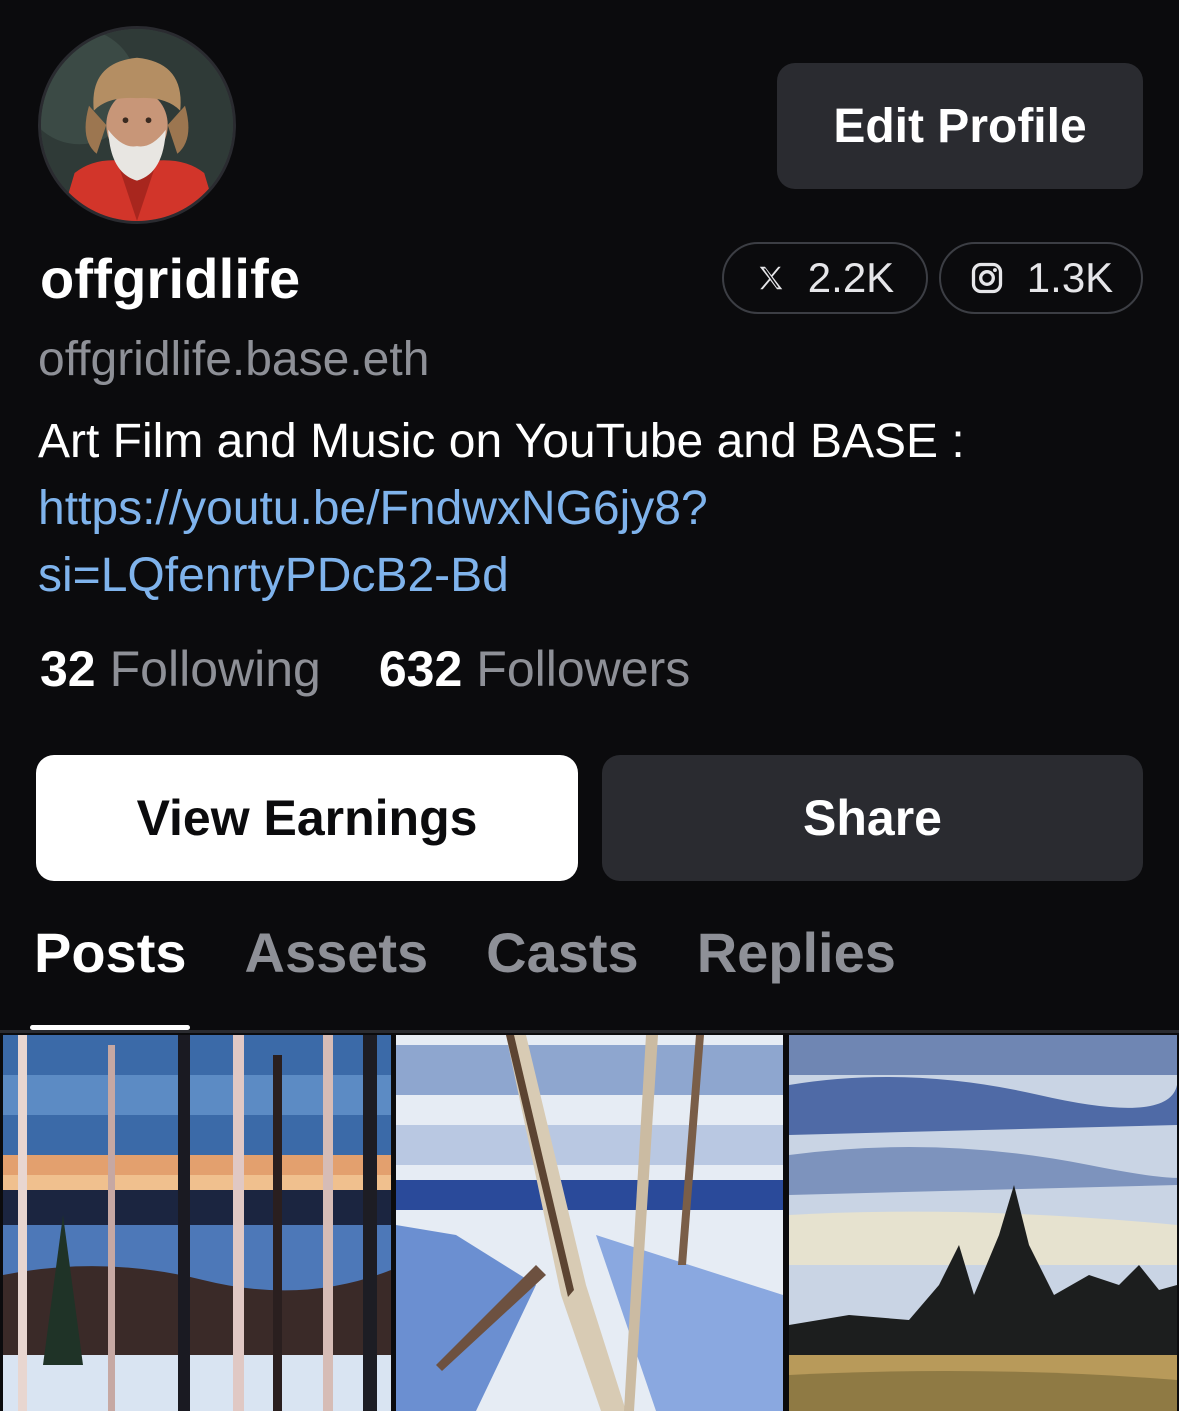  Describe the element at coordinates (110, 960) in the screenshot. I see `tab-posts: Posts` at that location.